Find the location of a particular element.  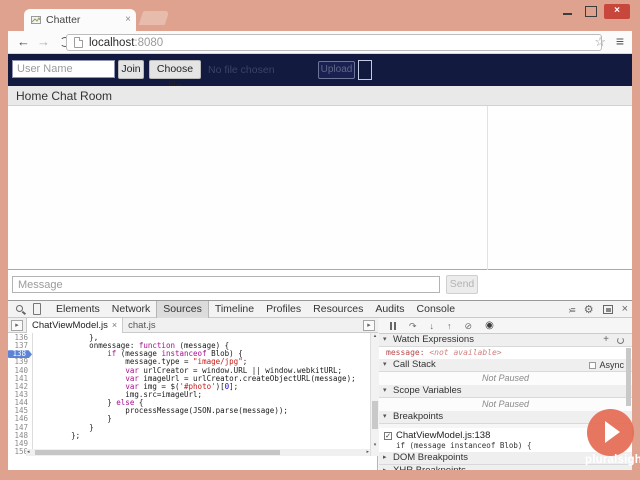

watch-expression-row: message: <not available> is located at coordinates (505, 353).